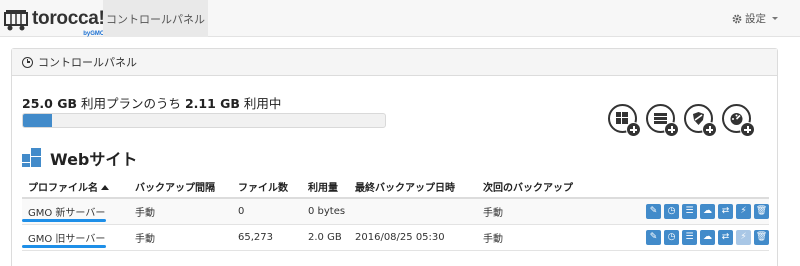 The width and height of the screenshot is (800, 266). I want to click on brand-name: torocca! byGMO, so click(68, 22).